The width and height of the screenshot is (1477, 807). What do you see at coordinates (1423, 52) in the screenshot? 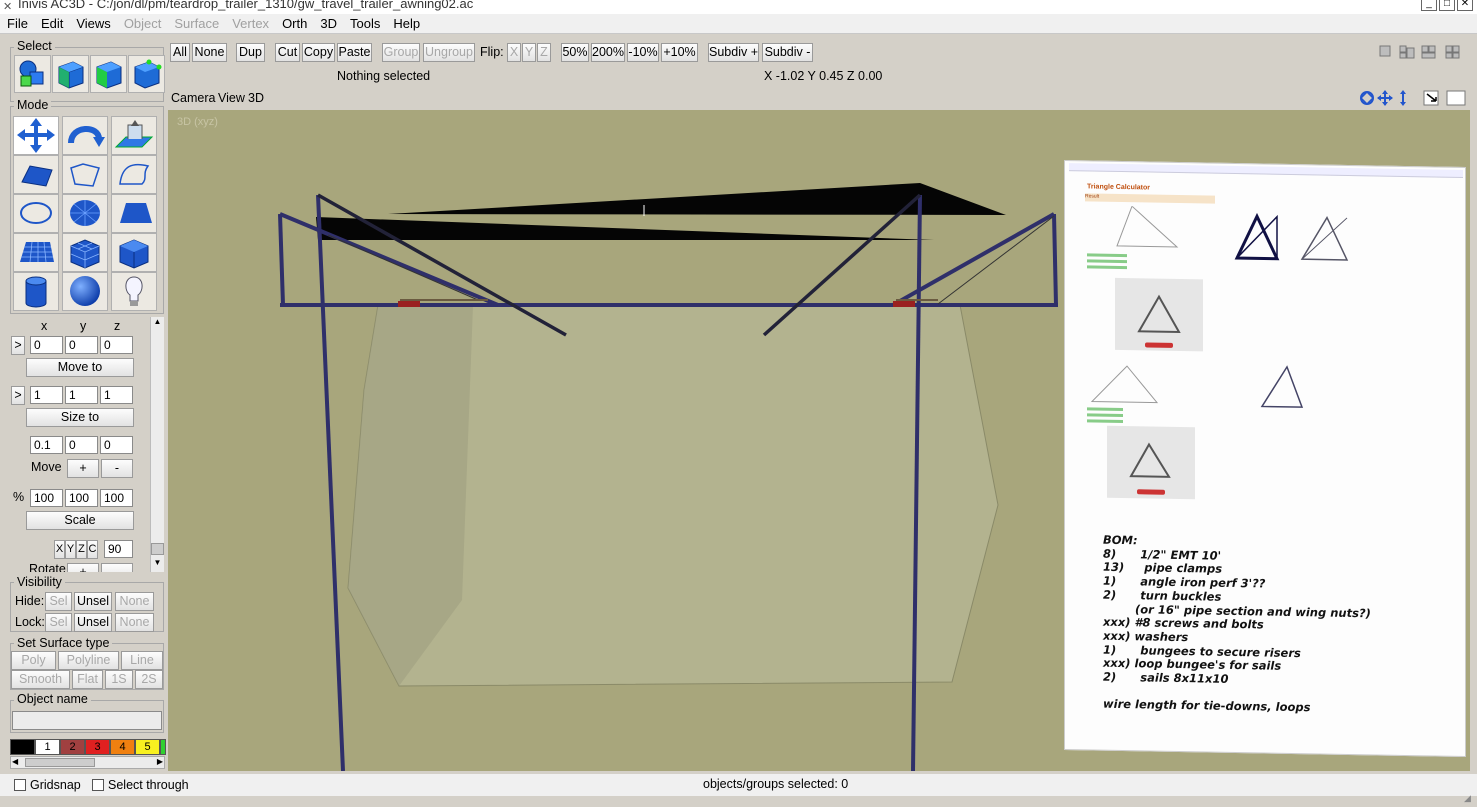
I see `viewport-layout-icon` at bounding box center [1423, 52].